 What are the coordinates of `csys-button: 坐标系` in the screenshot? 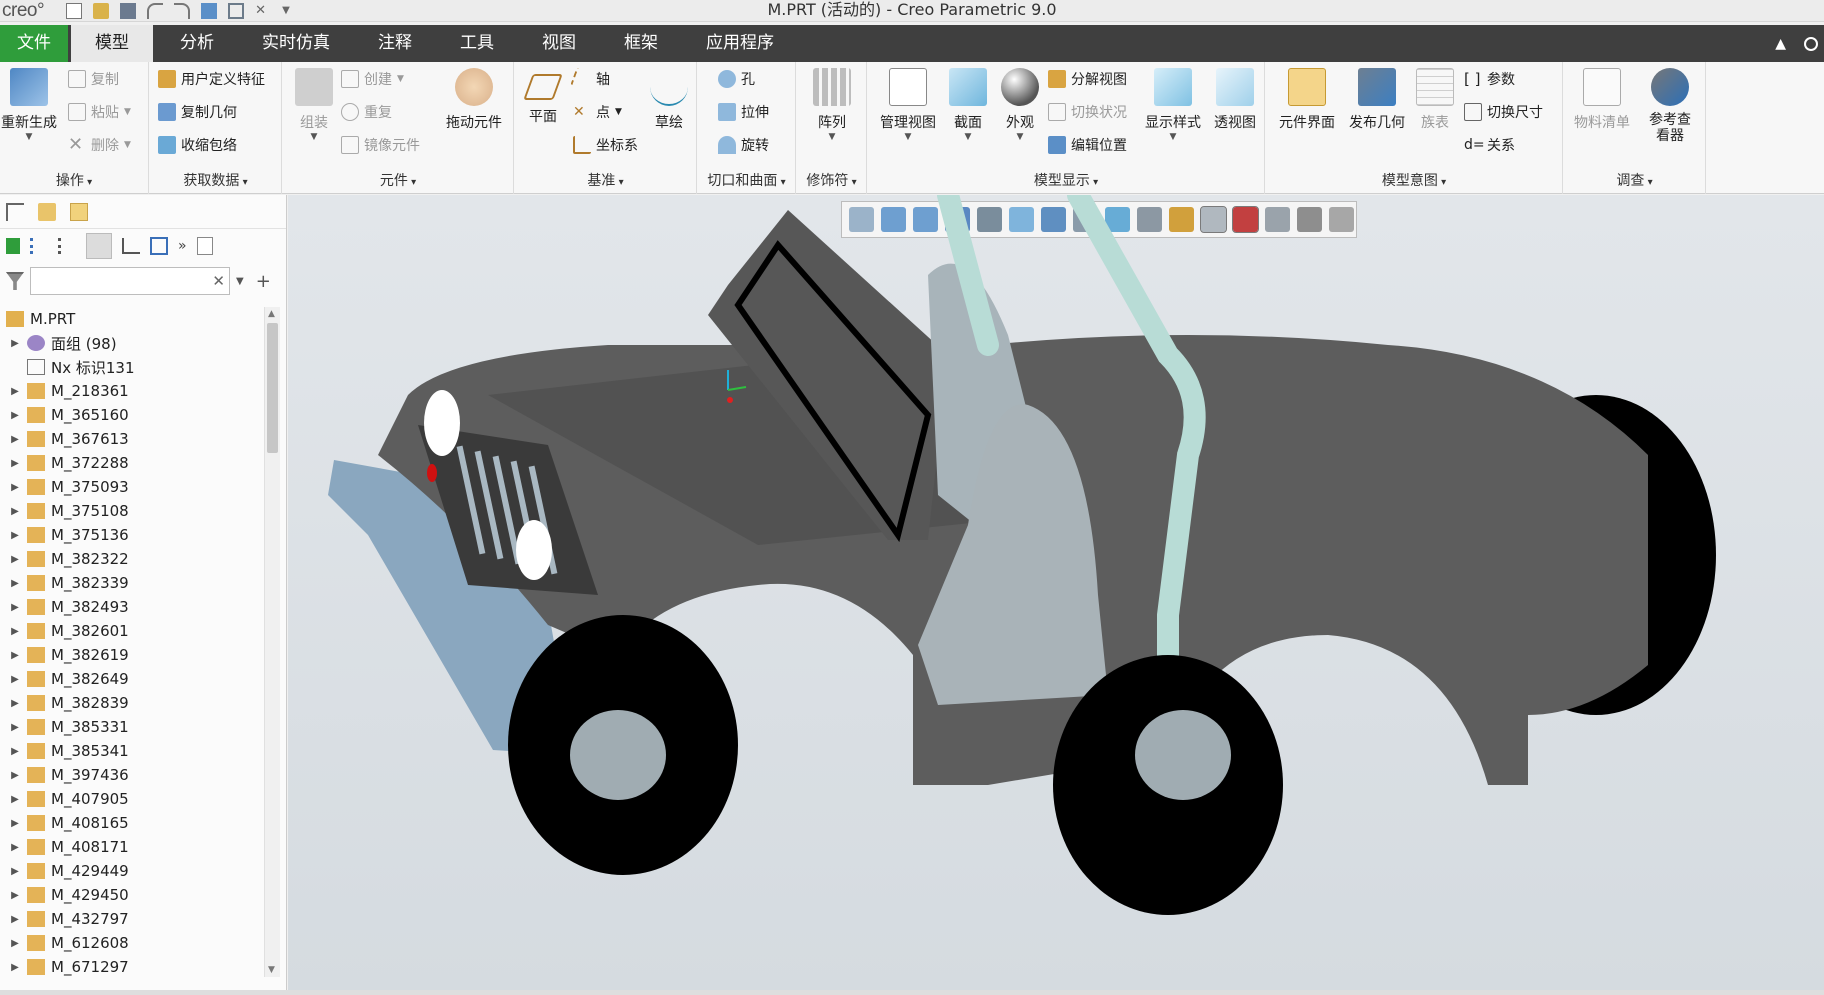 It's located at (605, 145).